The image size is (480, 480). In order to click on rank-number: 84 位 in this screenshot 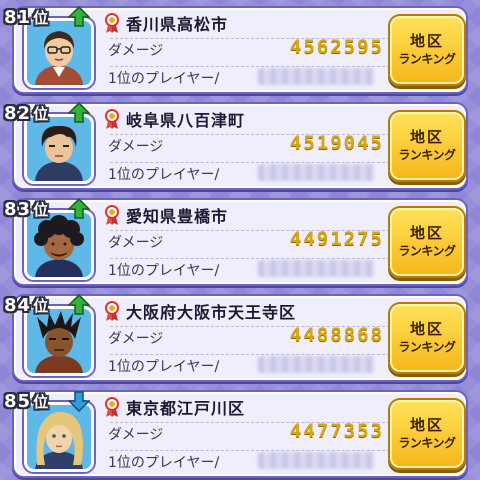, I will do `click(26, 305)`.